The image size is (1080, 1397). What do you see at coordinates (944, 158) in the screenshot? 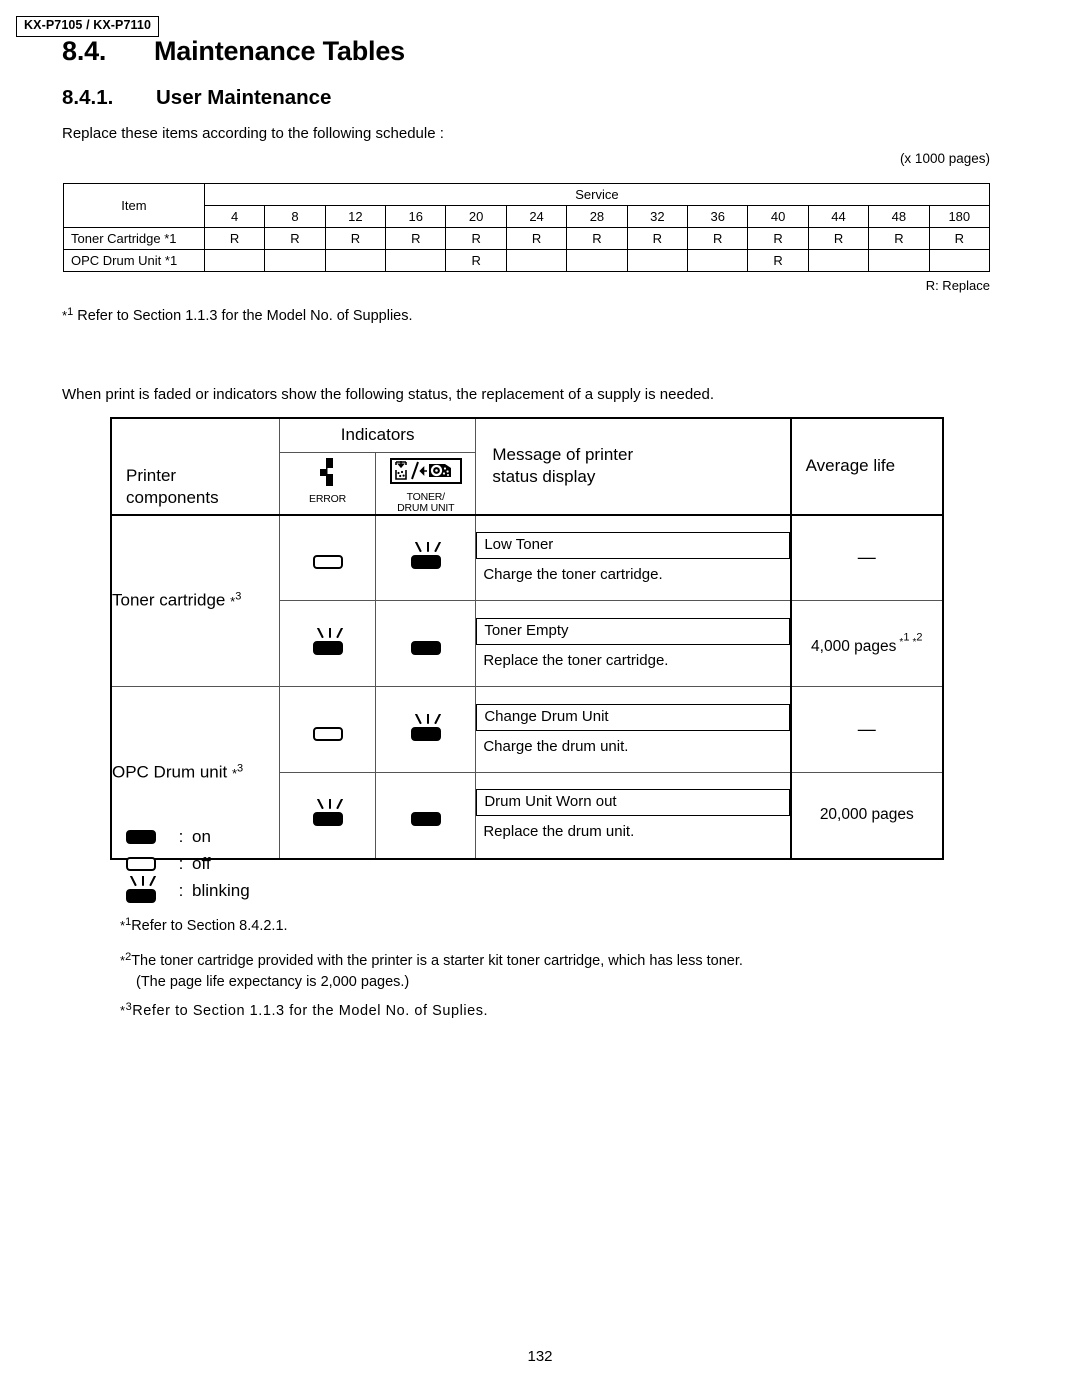
I see `unit-note-label: (x 1000 pages)` at bounding box center [944, 158].